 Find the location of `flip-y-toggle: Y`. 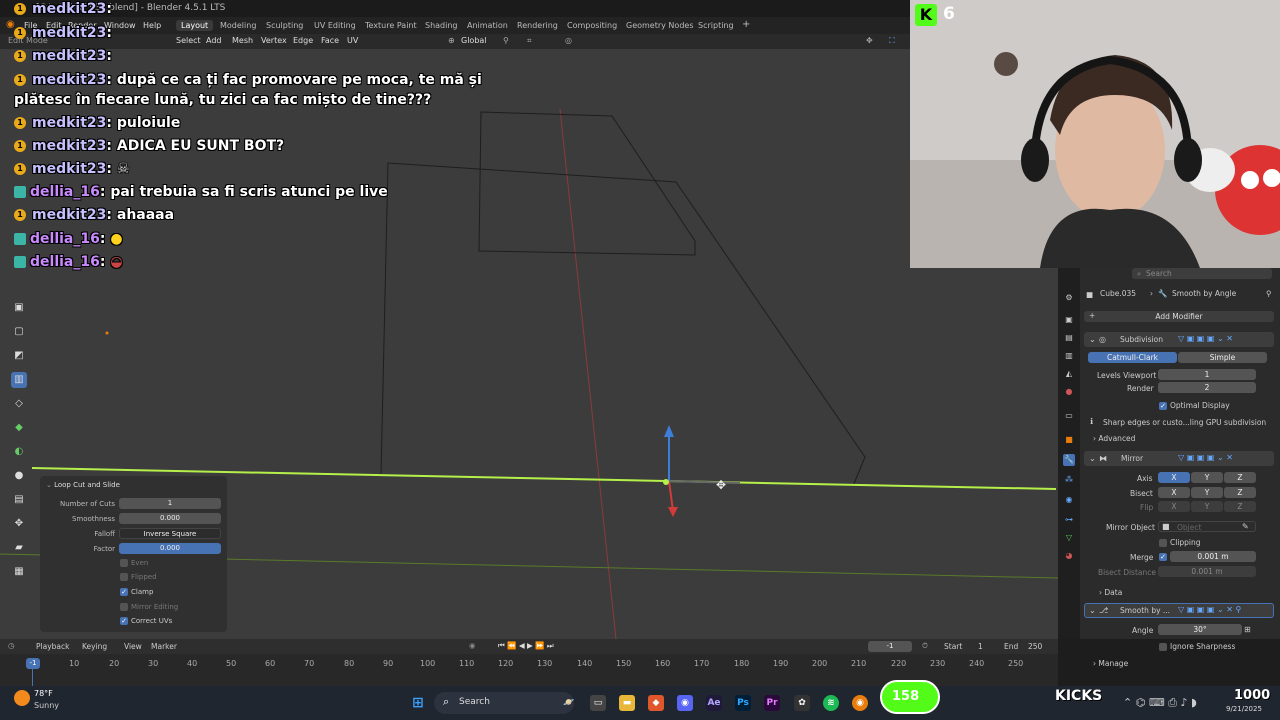

flip-y-toggle: Y is located at coordinates (1207, 506).